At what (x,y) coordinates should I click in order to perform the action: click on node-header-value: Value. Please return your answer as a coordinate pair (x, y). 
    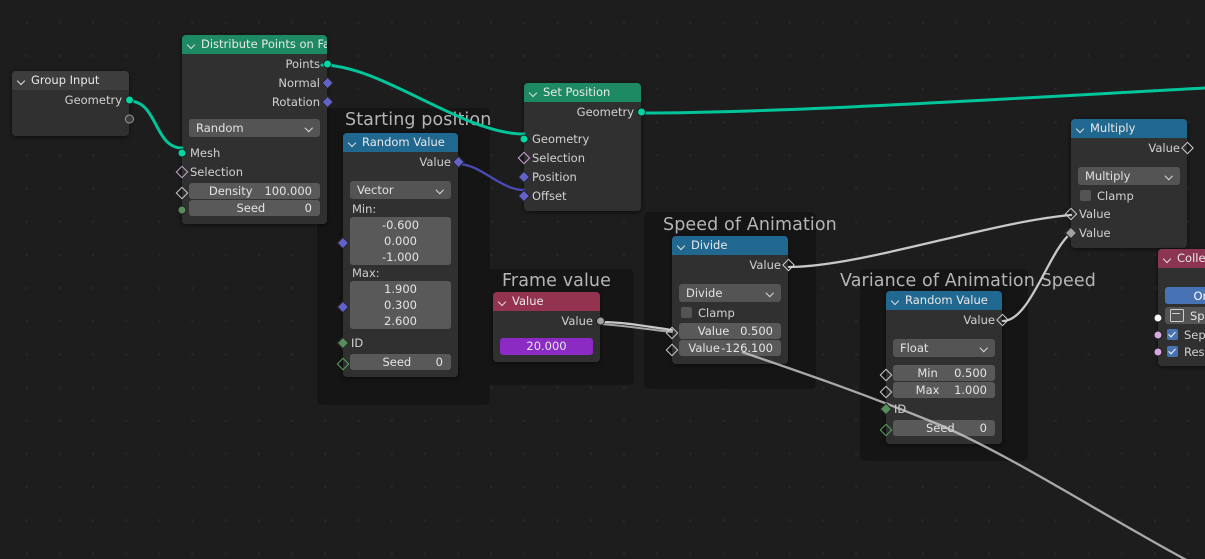
    Looking at the image, I should click on (546, 301).